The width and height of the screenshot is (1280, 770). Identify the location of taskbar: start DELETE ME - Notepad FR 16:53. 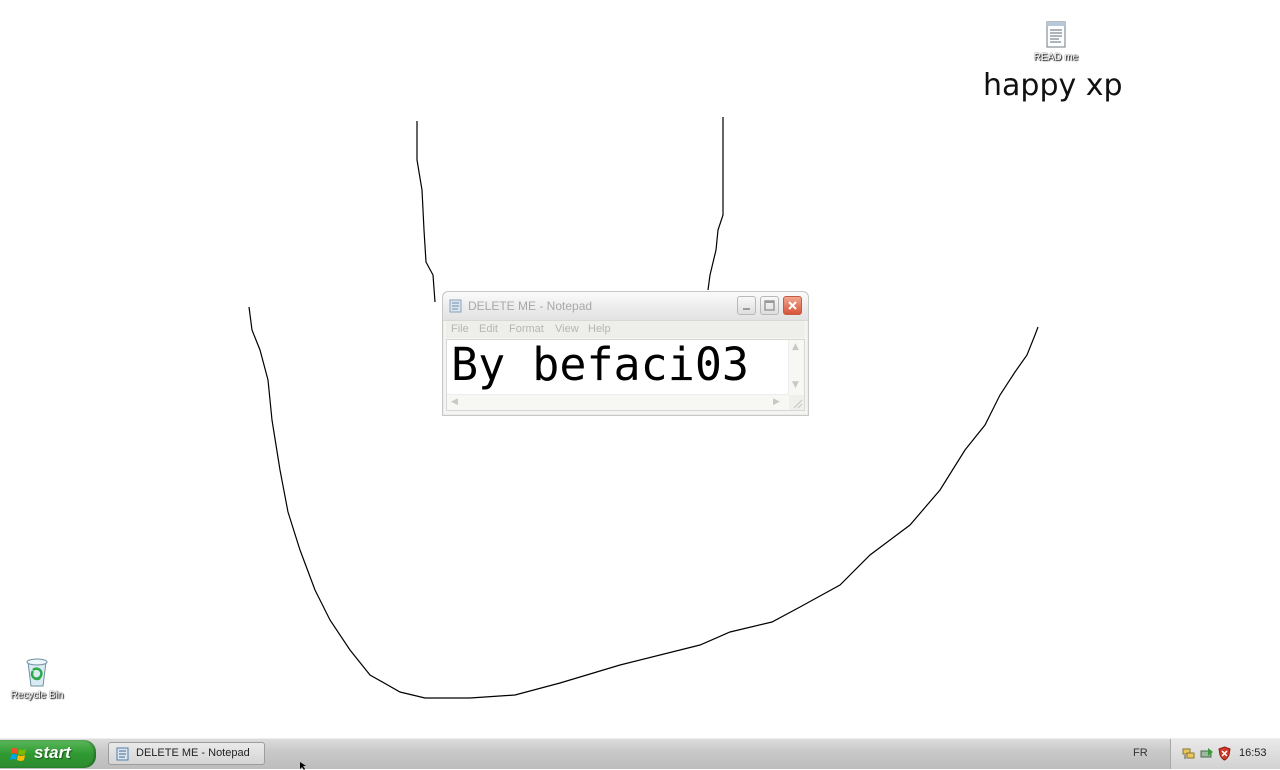
(640, 753).